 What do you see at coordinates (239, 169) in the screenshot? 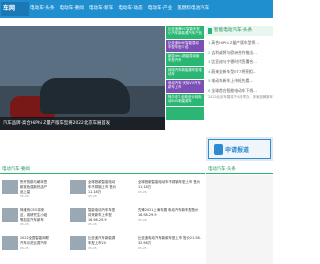
I see `right-section-header: 电动汽车·头条` at bounding box center [239, 169].